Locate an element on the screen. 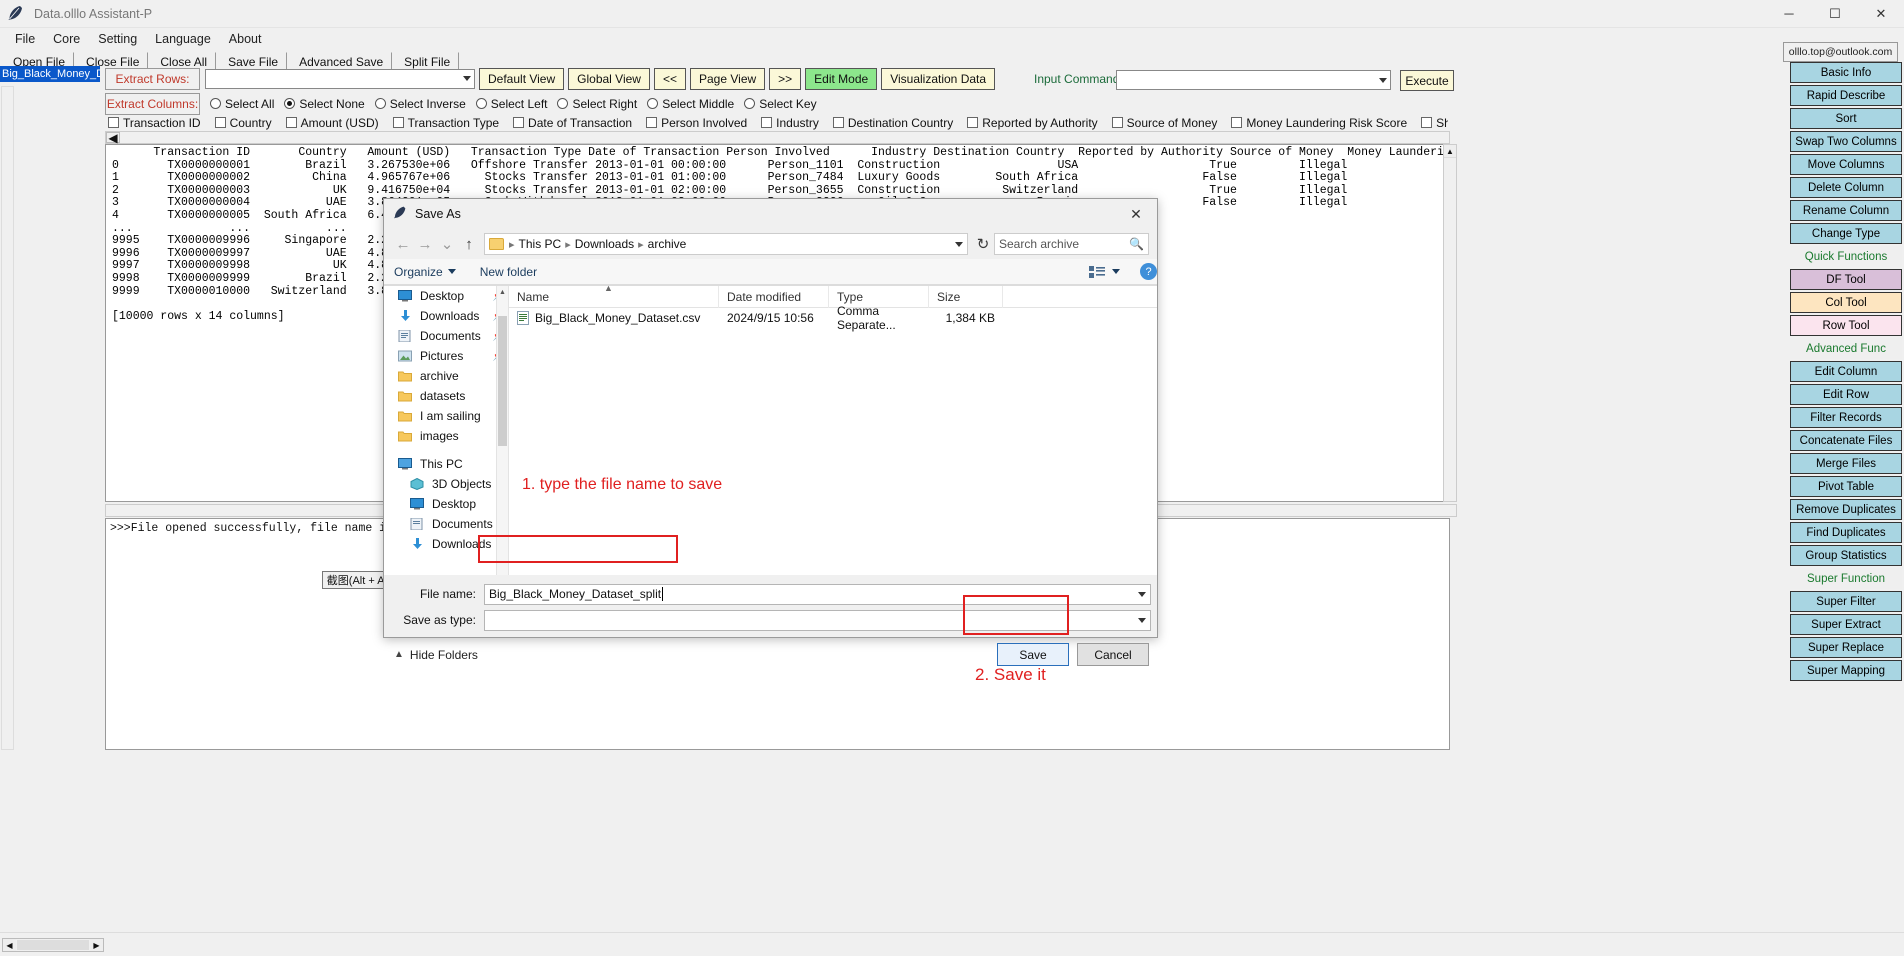 This screenshot has height=956, width=1904. sidebar-item-move-columns: Move Columns is located at coordinates (1846, 164).